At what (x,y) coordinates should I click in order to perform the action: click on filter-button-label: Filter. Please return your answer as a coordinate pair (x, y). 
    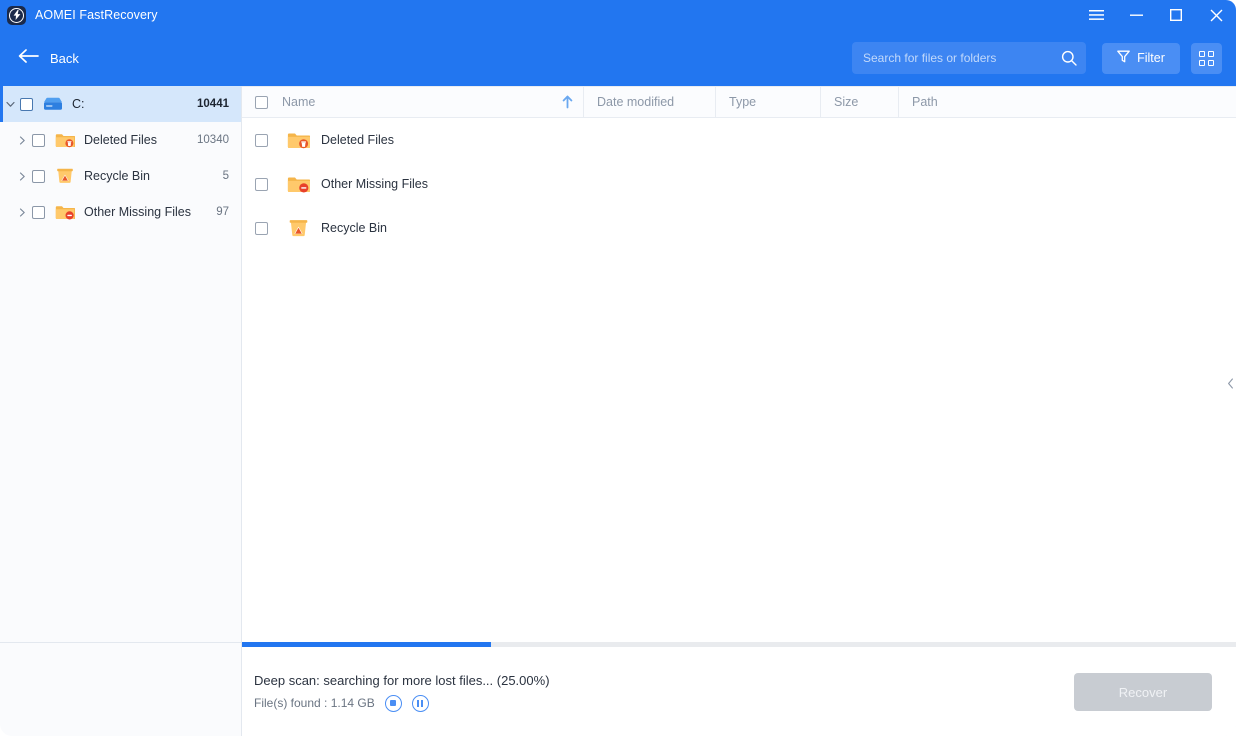
    Looking at the image, I should click on (1151, 58).